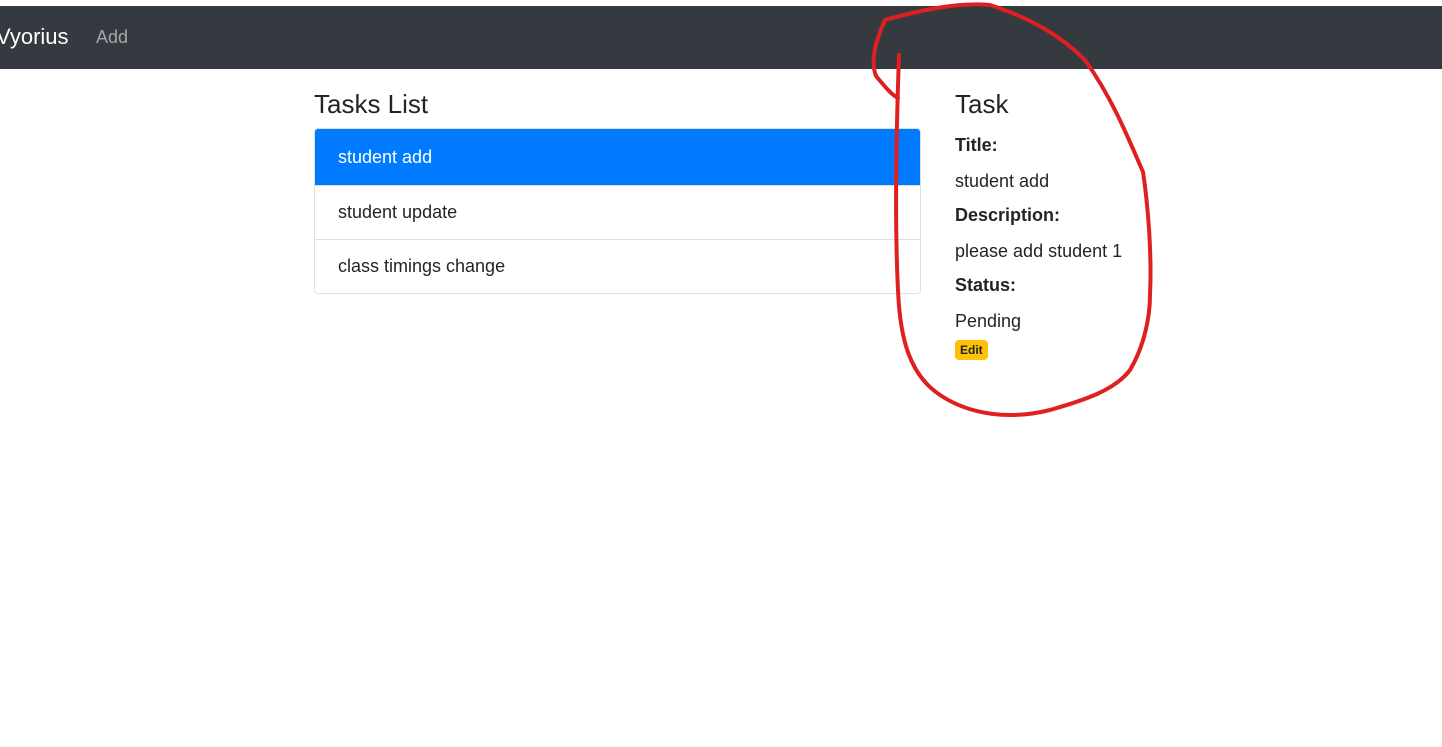 The width and height of the screenshot is (1442, 747). I want to click on tasks-list-heading: Tasks List, so click(371, 104).